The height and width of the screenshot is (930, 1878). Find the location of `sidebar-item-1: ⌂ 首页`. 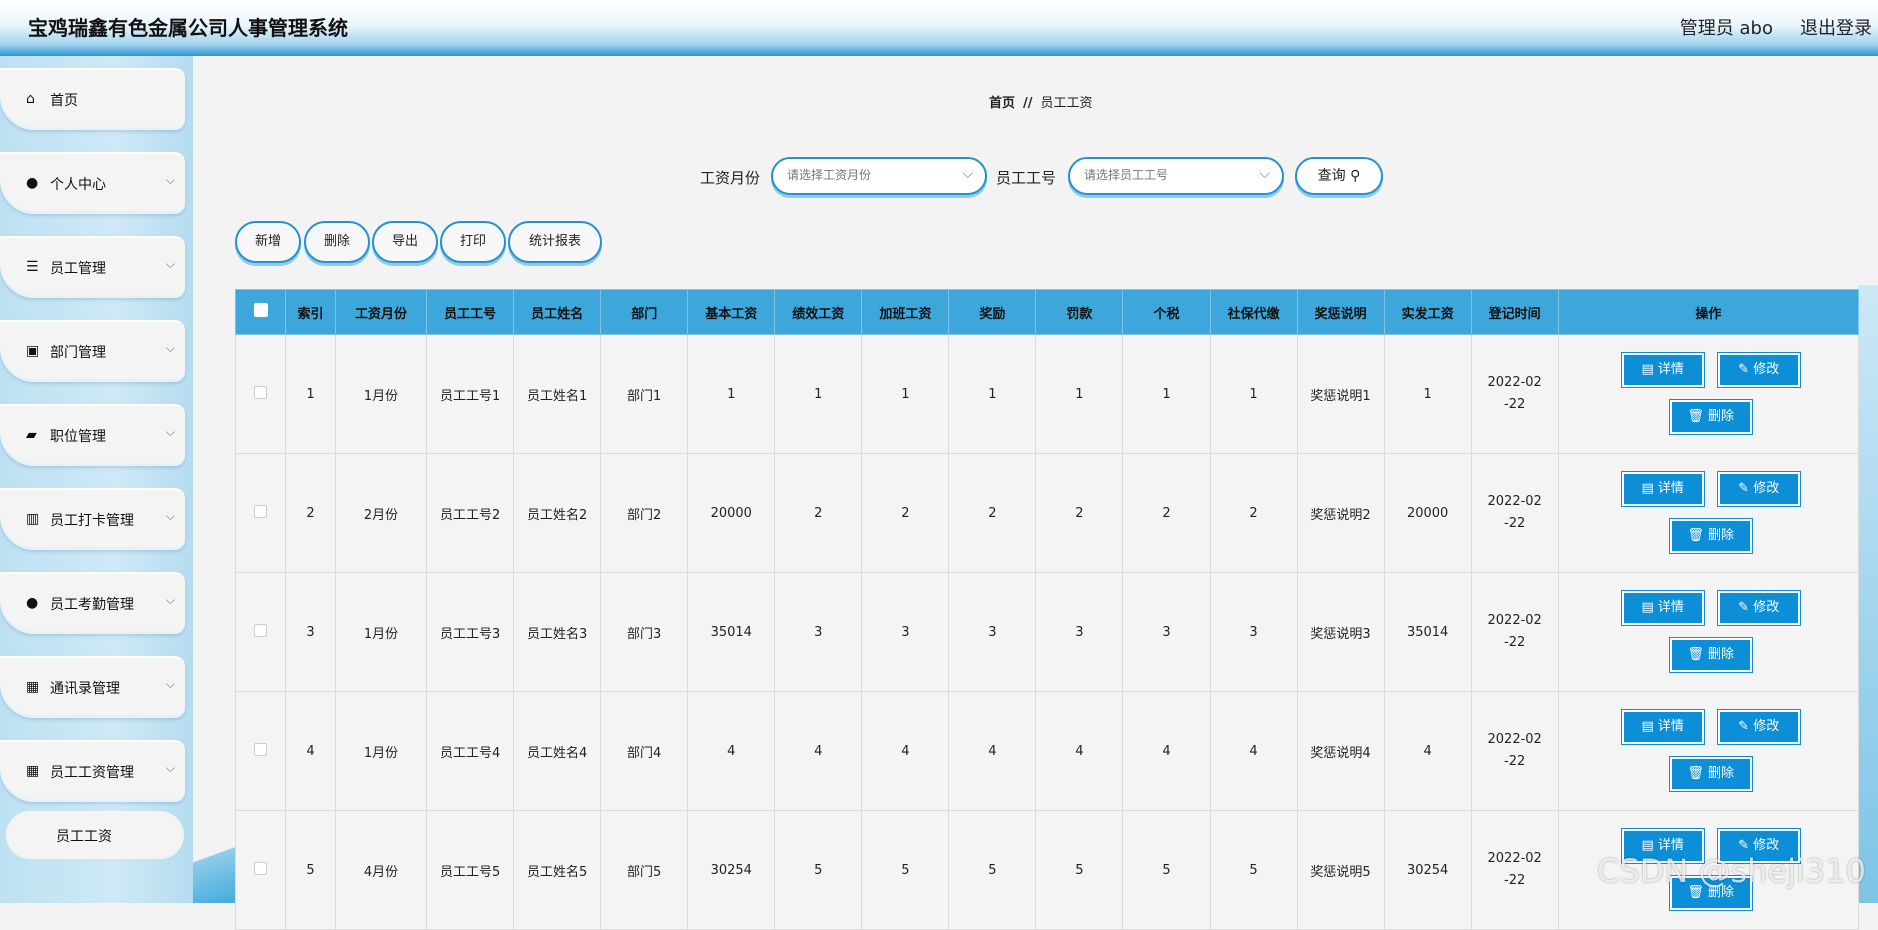

sidebar-item-1: ⌂ 首页 is located at coordinates (92, 99).